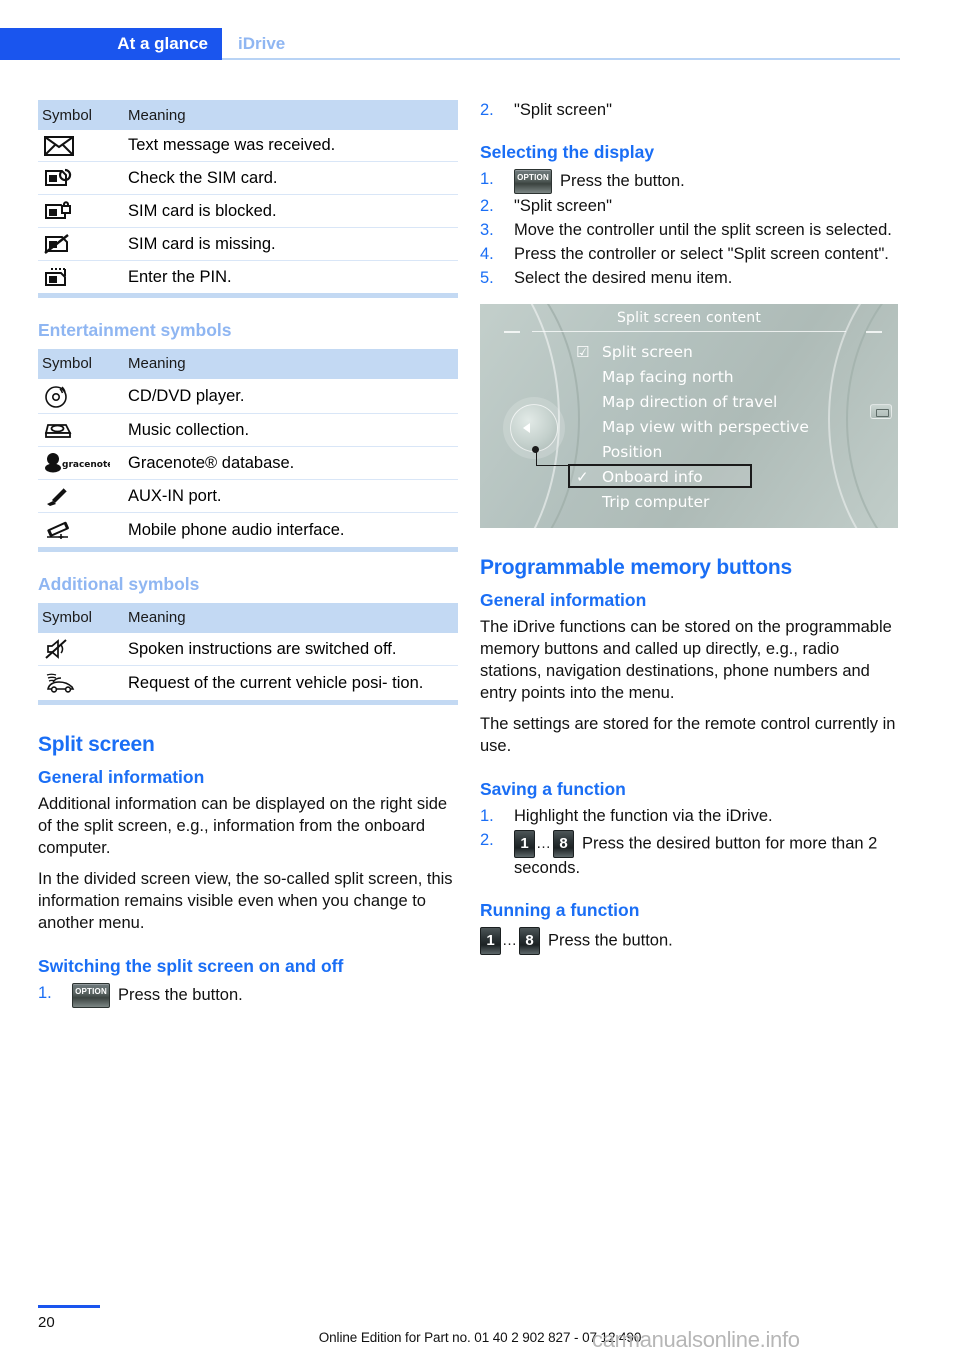  I want to click on step-text: Select the desired menu item., so click(623, 277).